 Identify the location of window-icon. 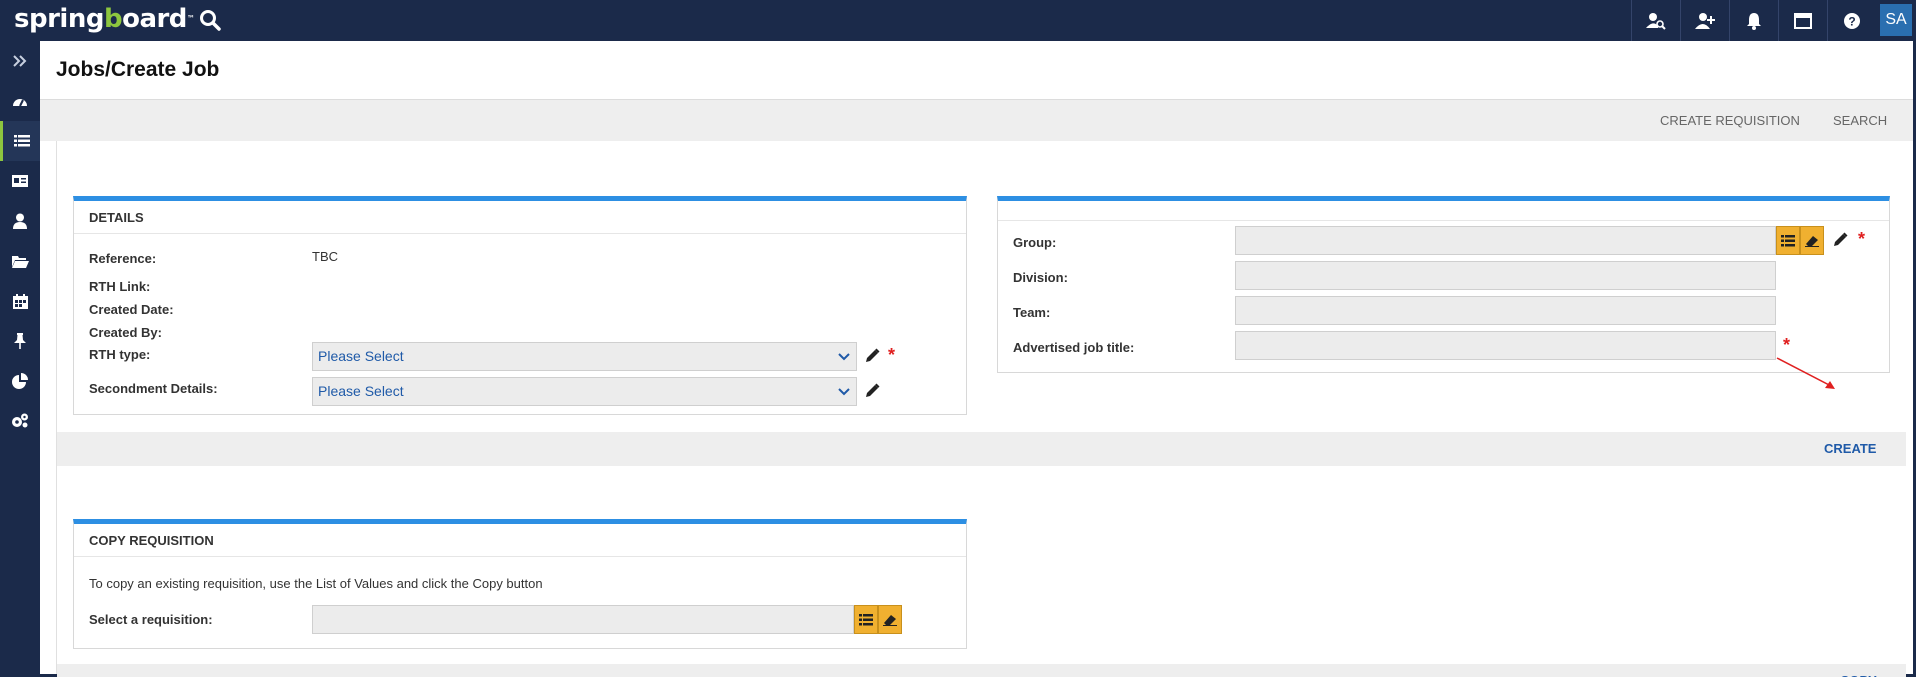
(1802, 20).